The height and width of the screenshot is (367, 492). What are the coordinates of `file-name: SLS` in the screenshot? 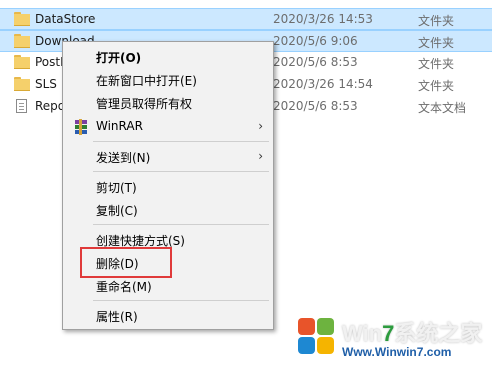 It's located at (46, 84).